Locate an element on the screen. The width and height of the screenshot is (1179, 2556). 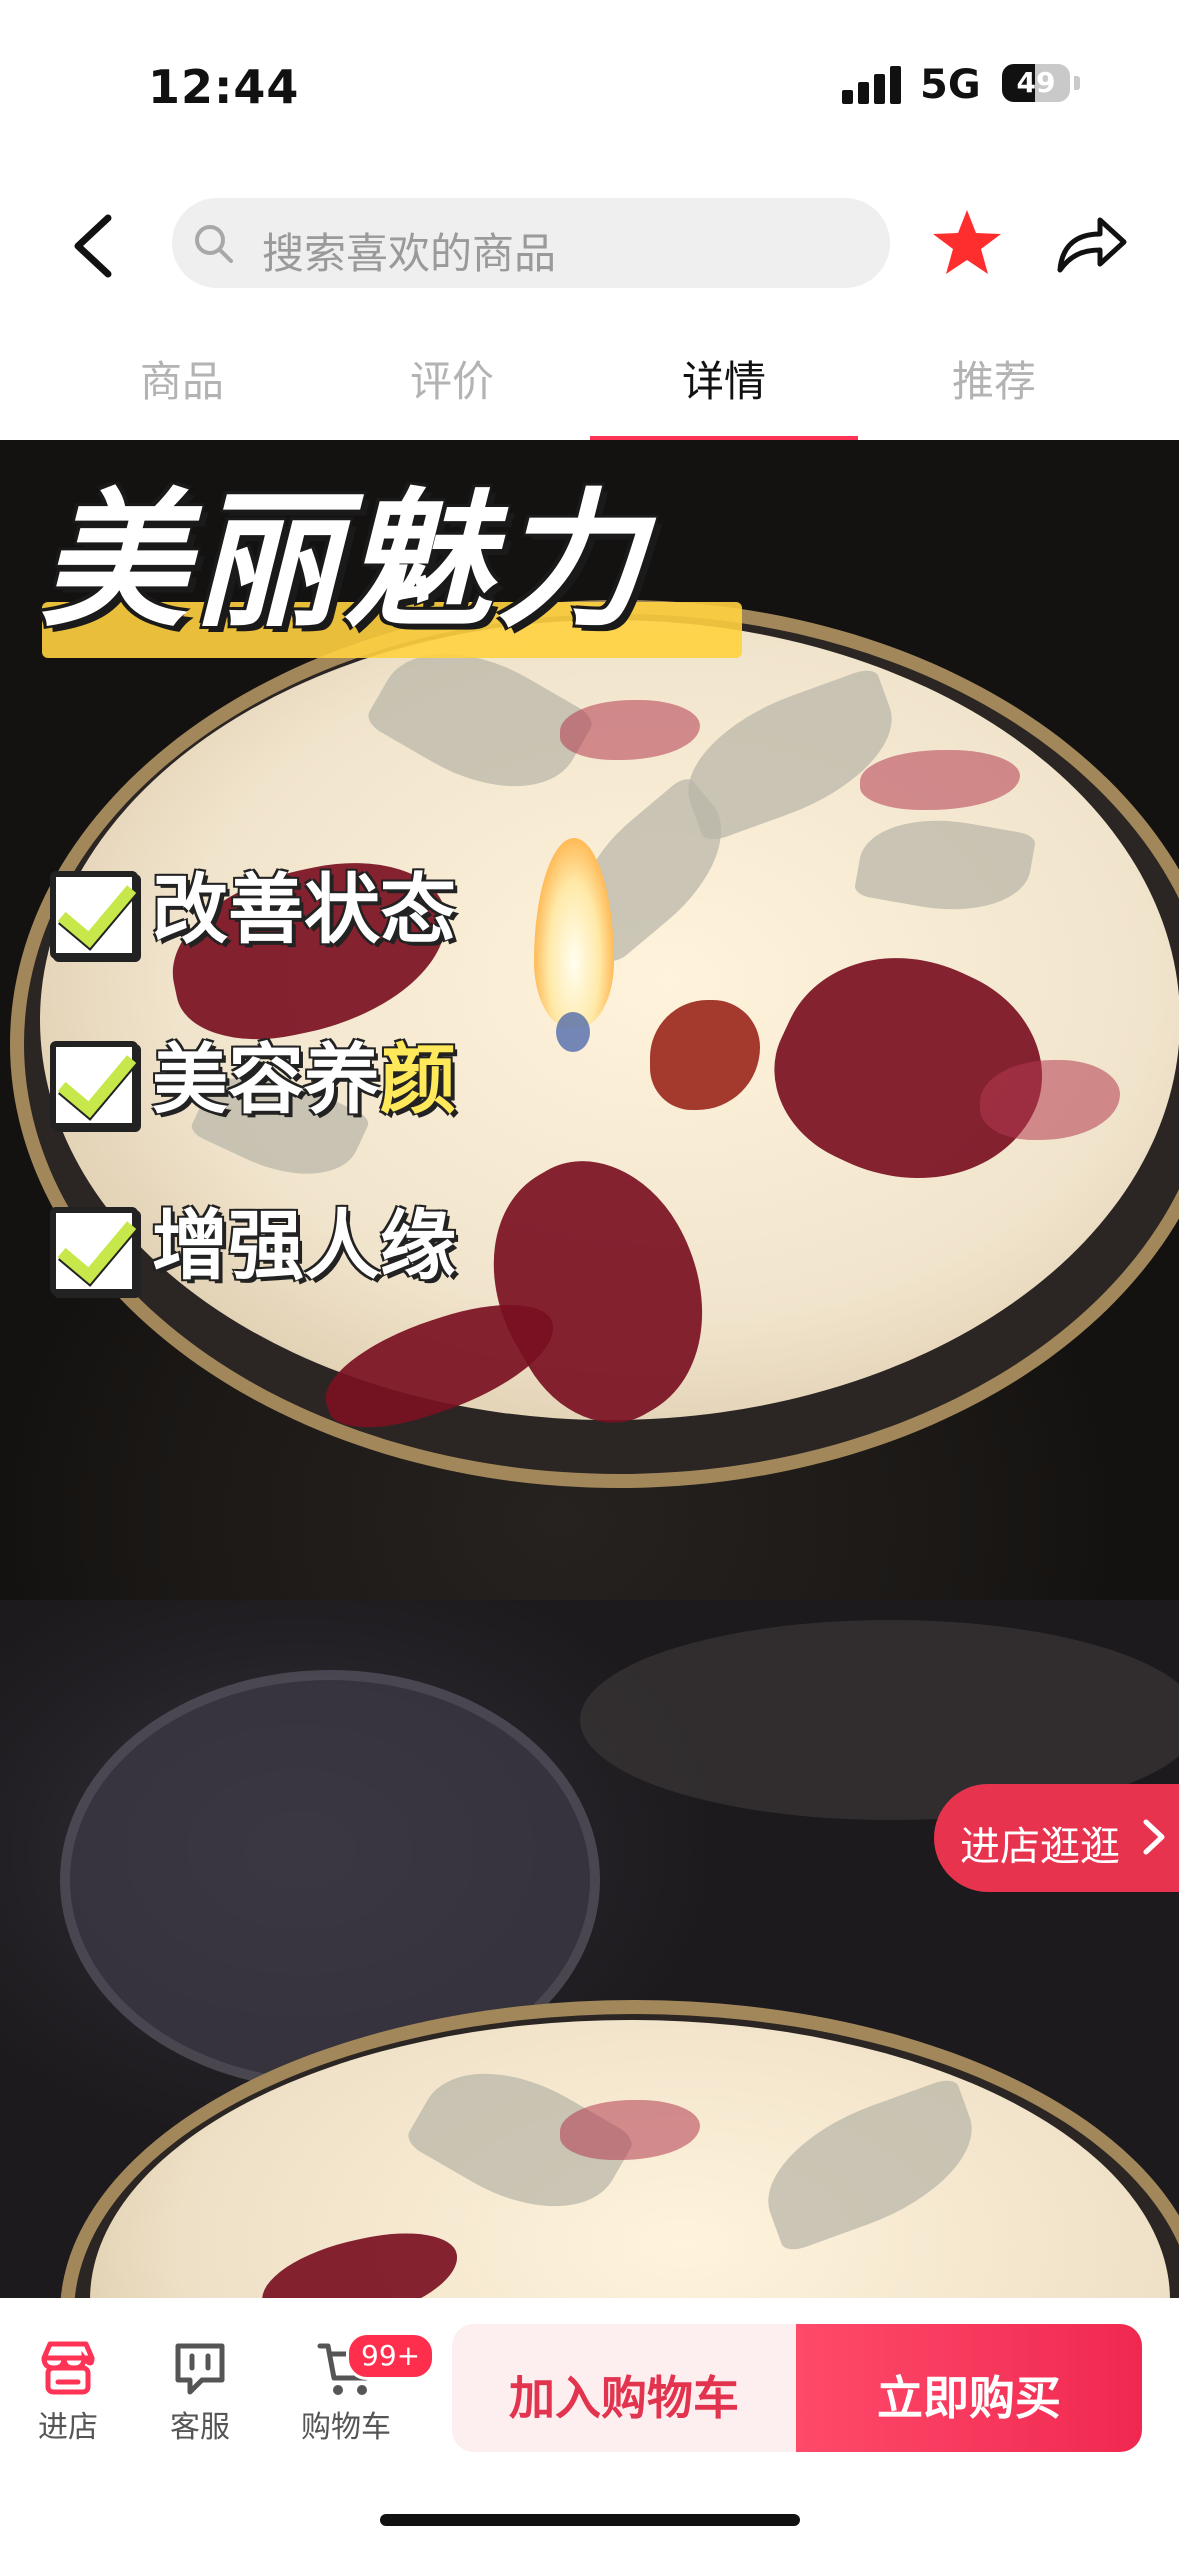
store-icon is located at coordinates (68, 2368).